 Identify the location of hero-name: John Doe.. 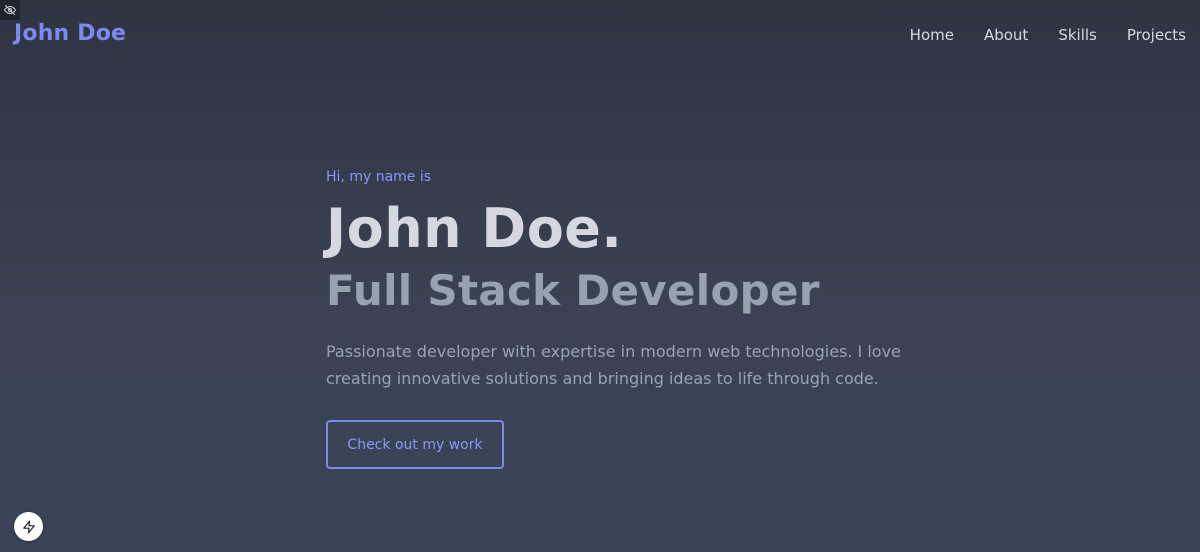
(474, 228).